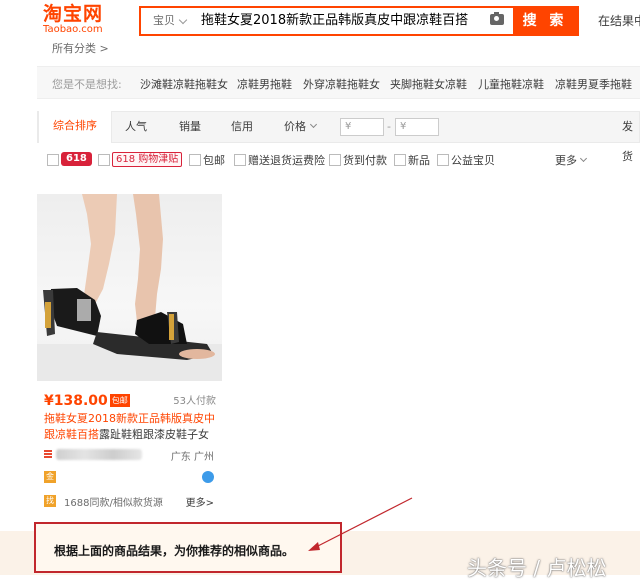 This screenshot has width=640, height=585. What do you see at coordinates (566, 160) in the screenshot?
I see `filter-more-label: 更多` at bounding box center [566, 160].